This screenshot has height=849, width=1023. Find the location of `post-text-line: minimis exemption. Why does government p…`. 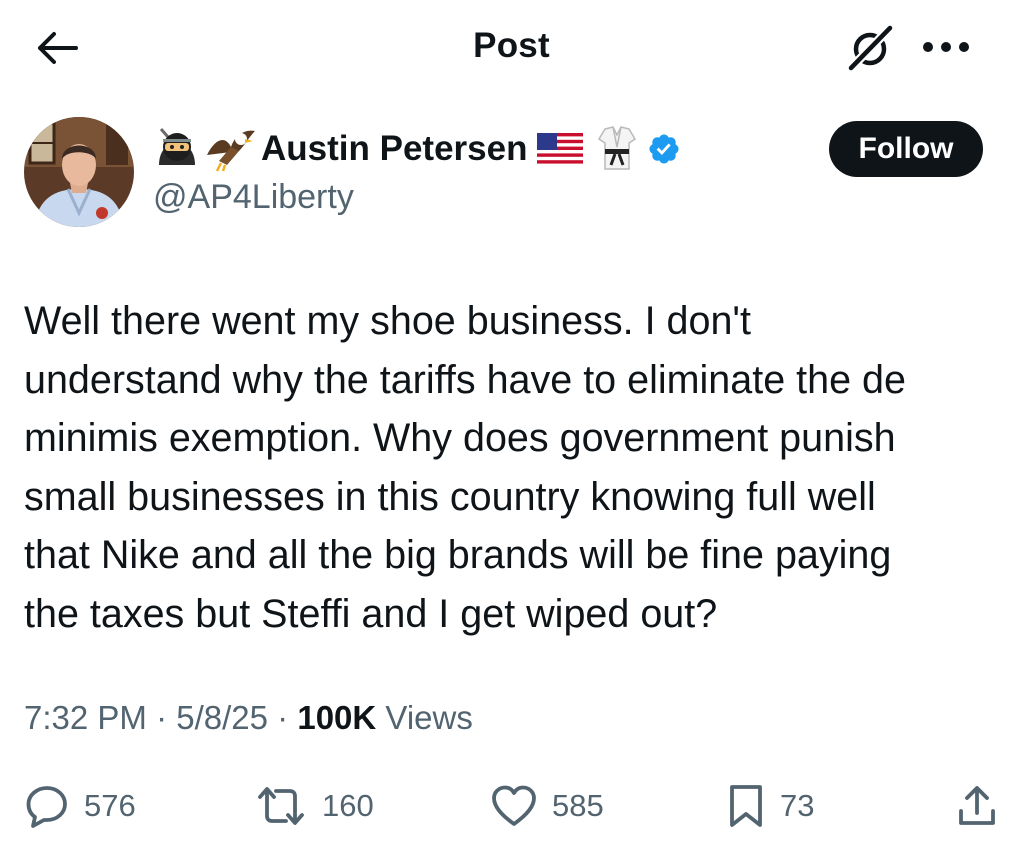

post-text-line: minimis exemption. Why does government p… is located at coordinates (460, 438).